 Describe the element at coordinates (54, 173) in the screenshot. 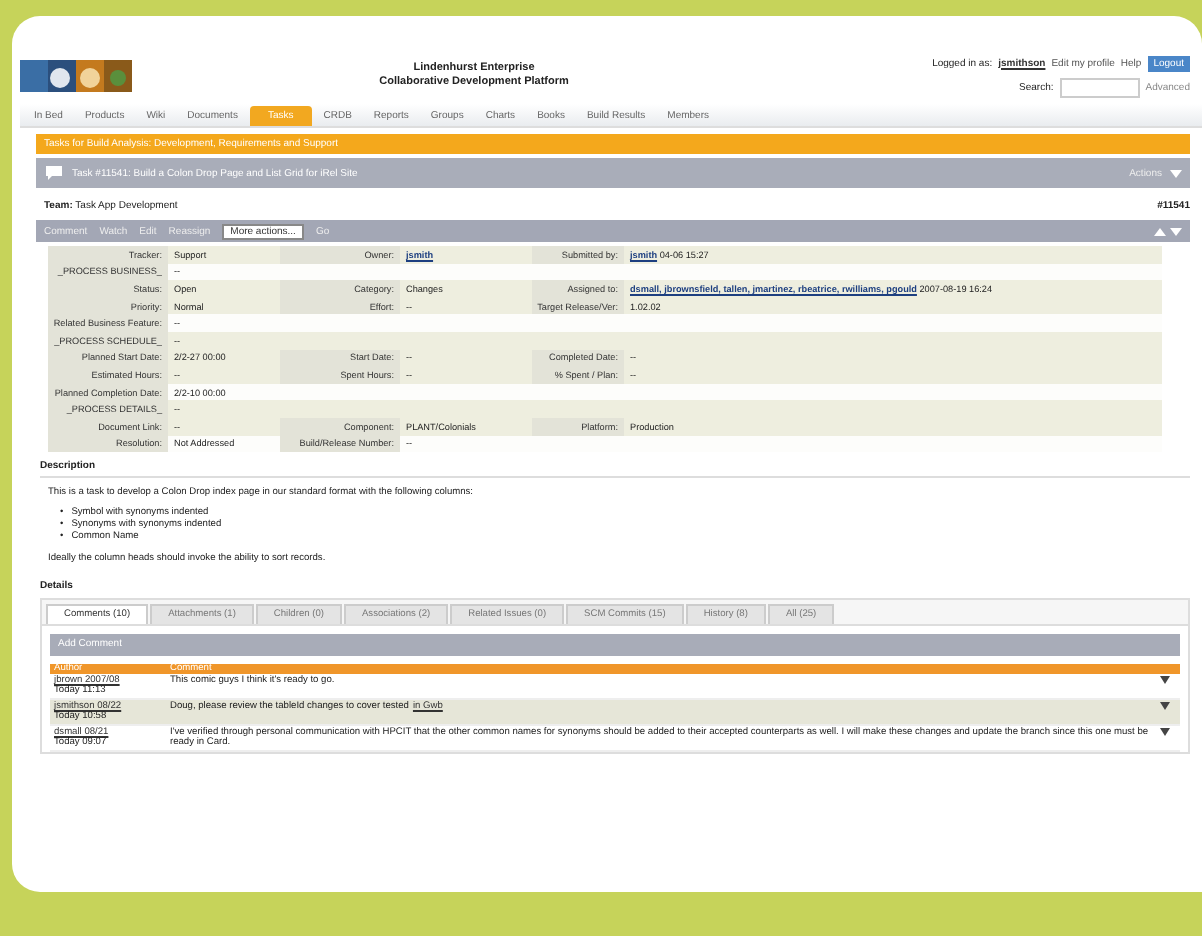

I see `chat-bubble-icon` at that location.